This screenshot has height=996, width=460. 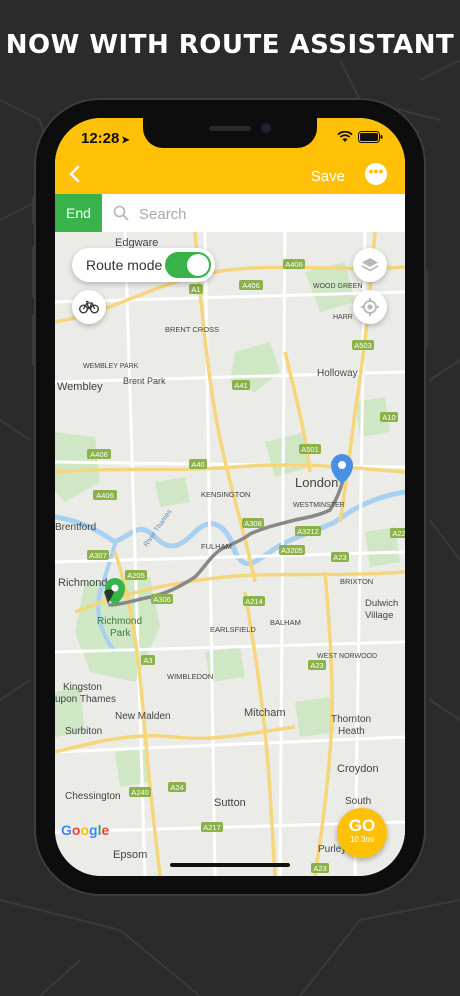 I want to click on battery-icon, so click(x=370, y=137).